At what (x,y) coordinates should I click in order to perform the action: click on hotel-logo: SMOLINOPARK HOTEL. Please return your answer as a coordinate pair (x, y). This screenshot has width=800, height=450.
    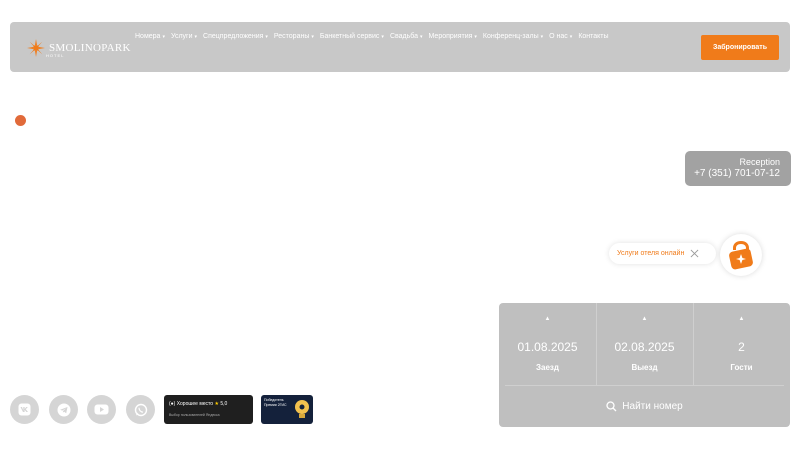
    Looking at the image, I should click on (79, 48).